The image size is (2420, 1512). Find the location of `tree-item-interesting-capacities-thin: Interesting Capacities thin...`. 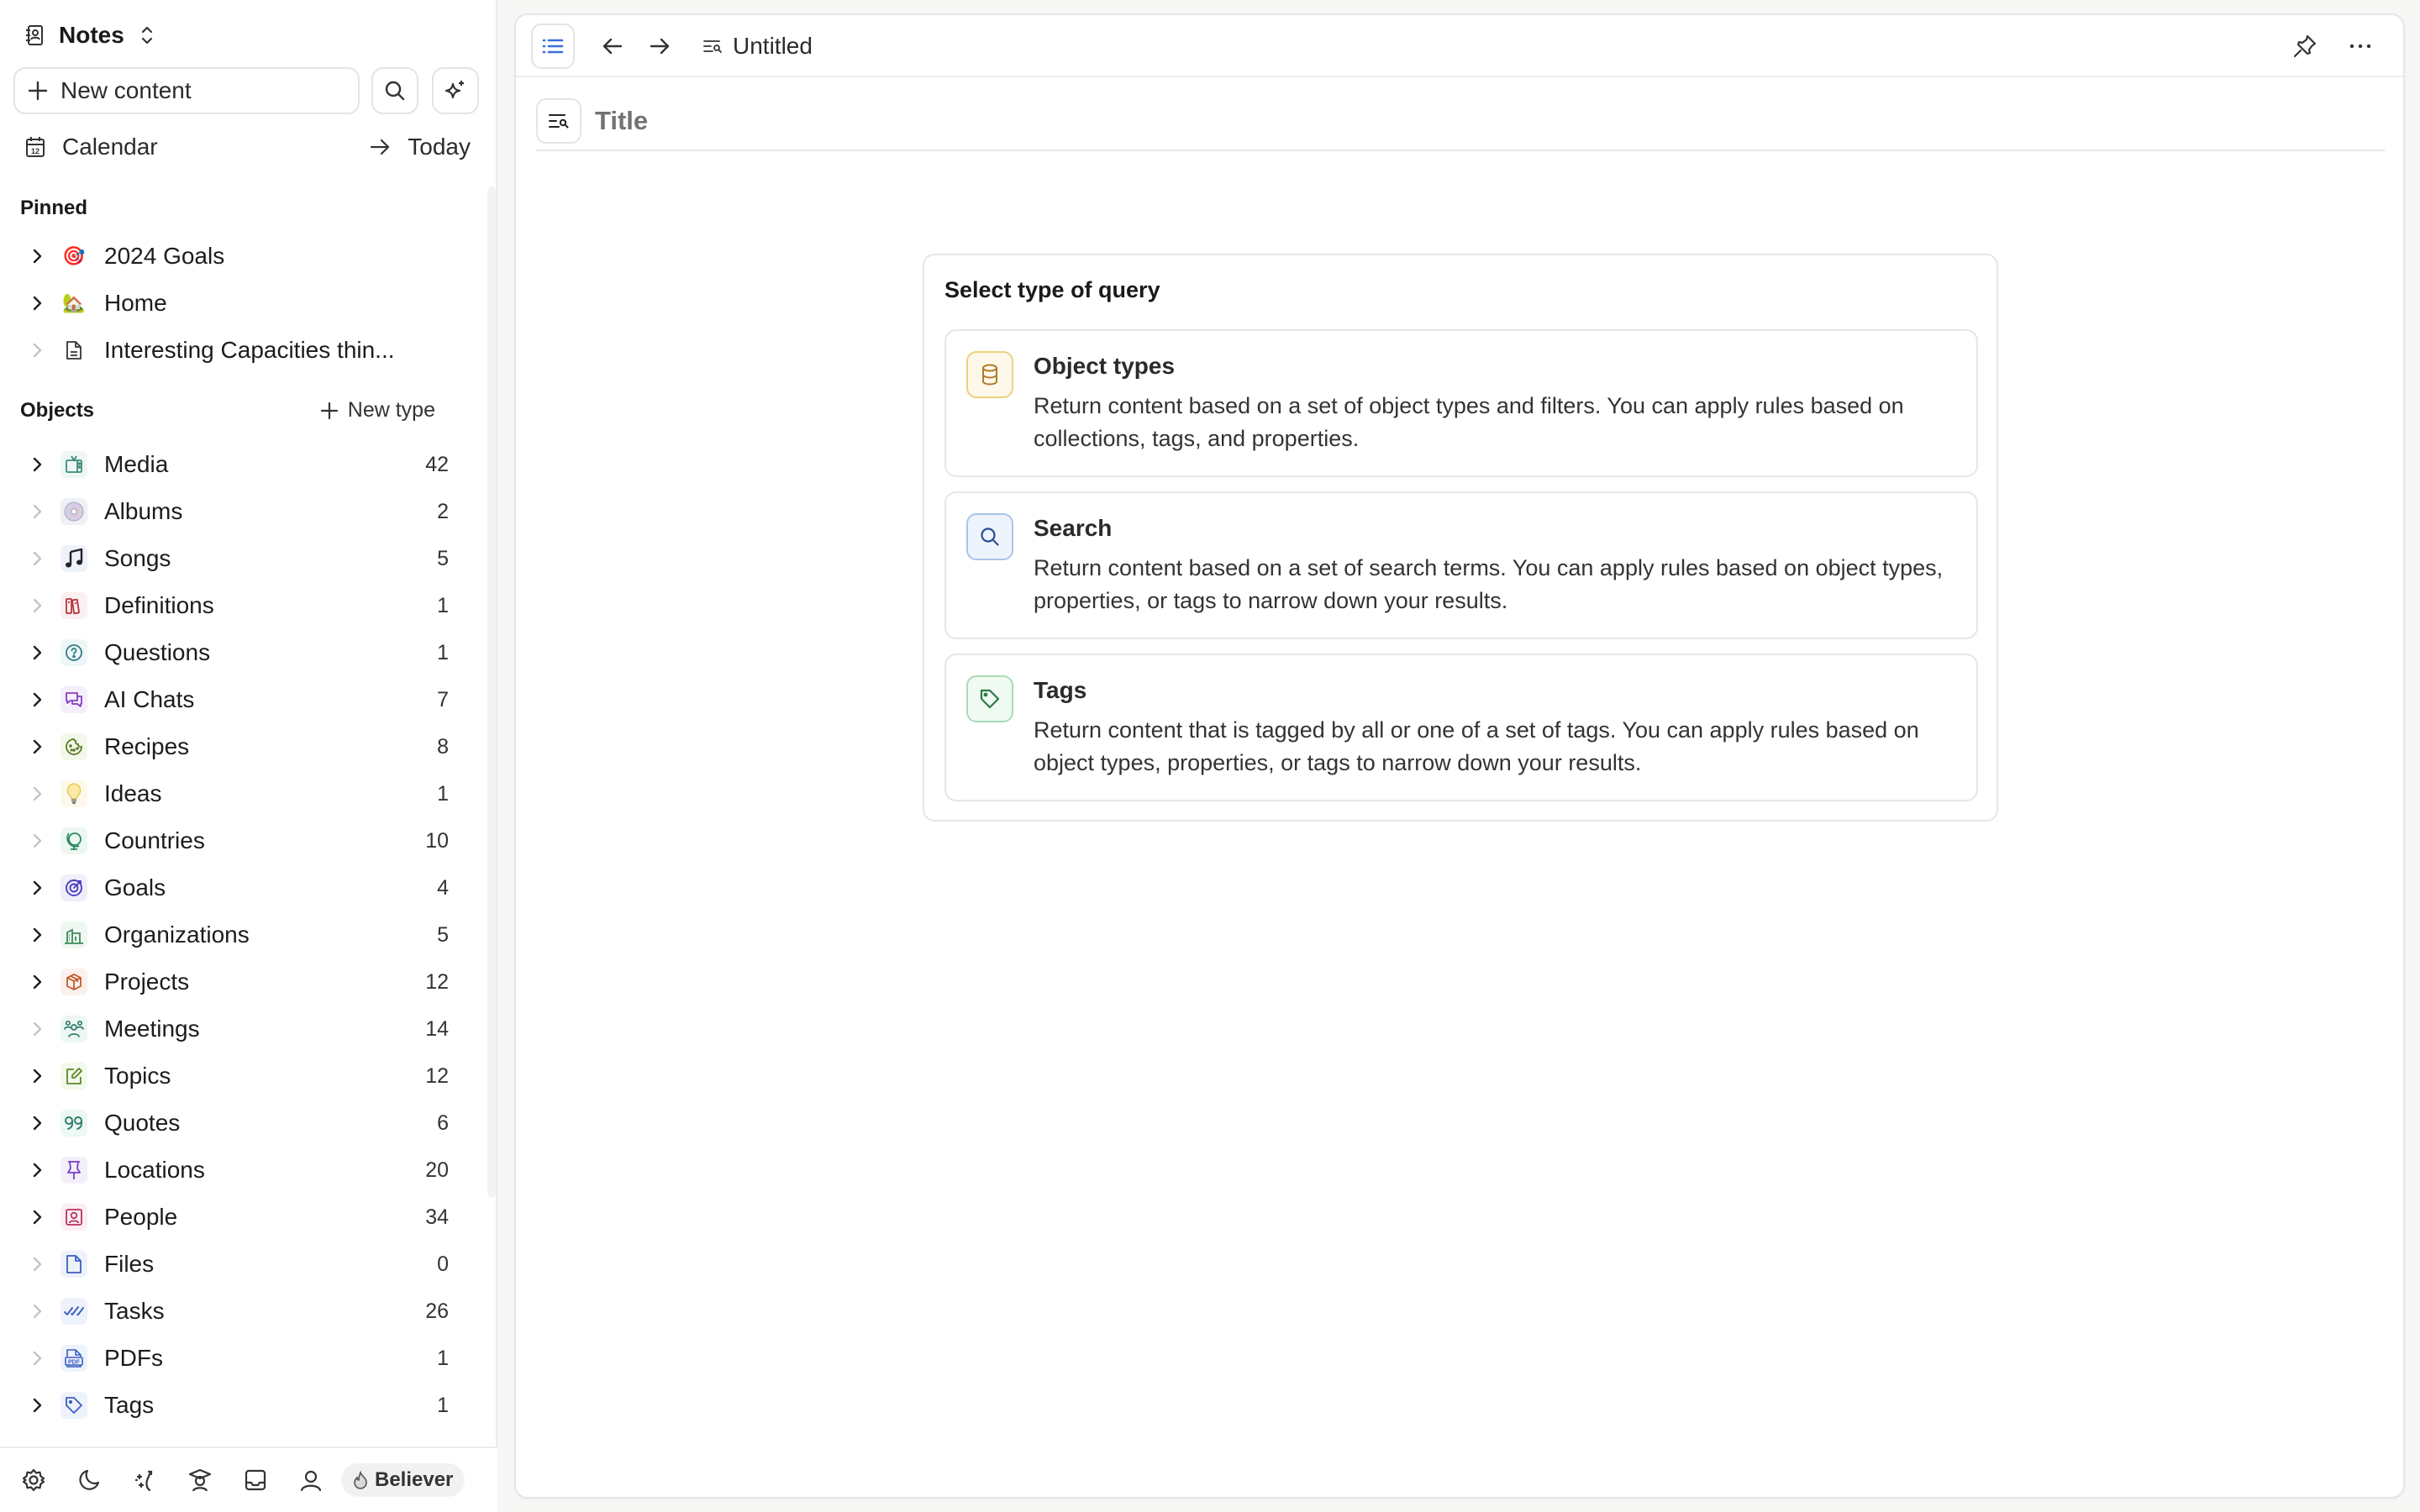

tree-item-interesting-capacities-thin: Interesting Capacities thin... is located at coordinates (235, 350).